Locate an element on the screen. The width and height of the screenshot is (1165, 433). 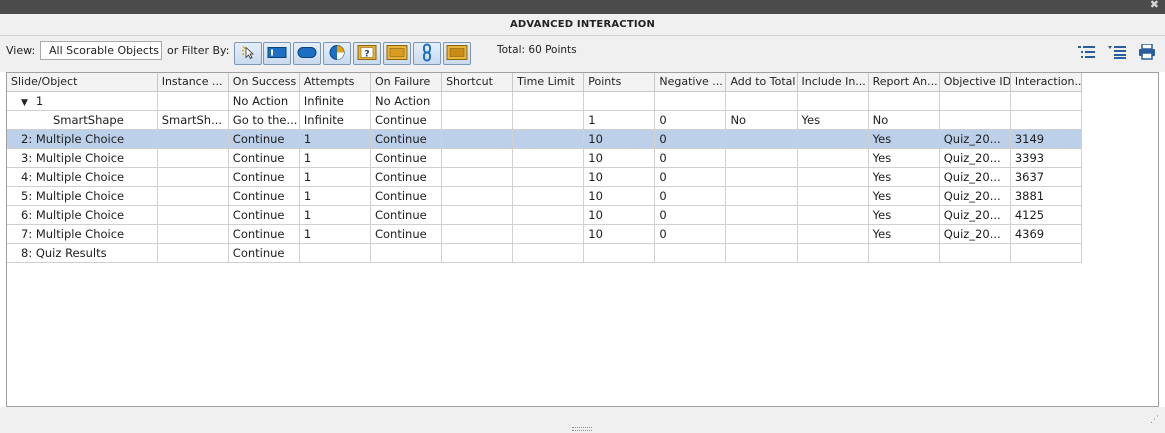
filter-smart-shape-button is located at coordinates (337, 53).